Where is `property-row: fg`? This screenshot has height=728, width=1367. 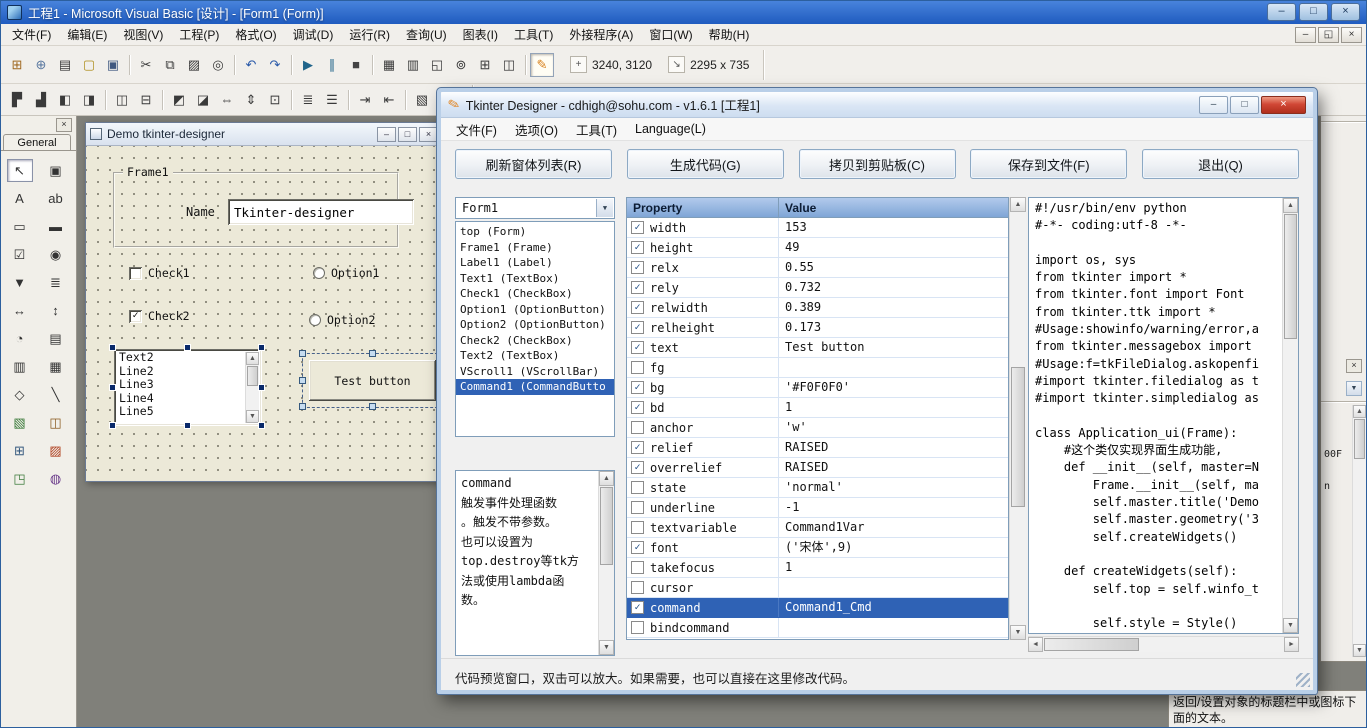 property-row: fg is located at coordinates (817, 368).